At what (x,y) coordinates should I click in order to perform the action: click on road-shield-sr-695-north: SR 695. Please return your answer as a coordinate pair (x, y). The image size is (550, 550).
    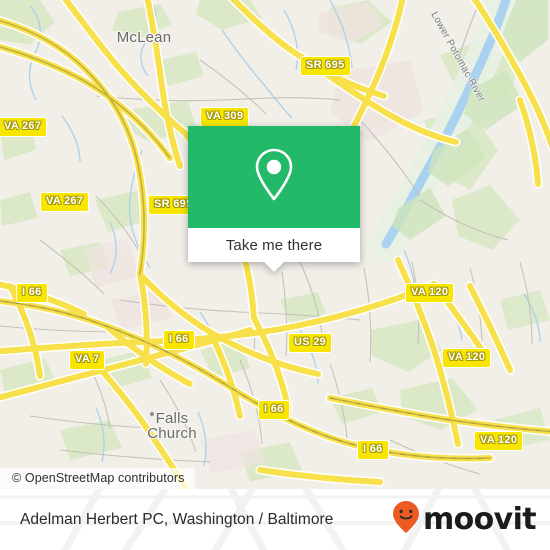
    Looking at the image, I should click on (325, 66).